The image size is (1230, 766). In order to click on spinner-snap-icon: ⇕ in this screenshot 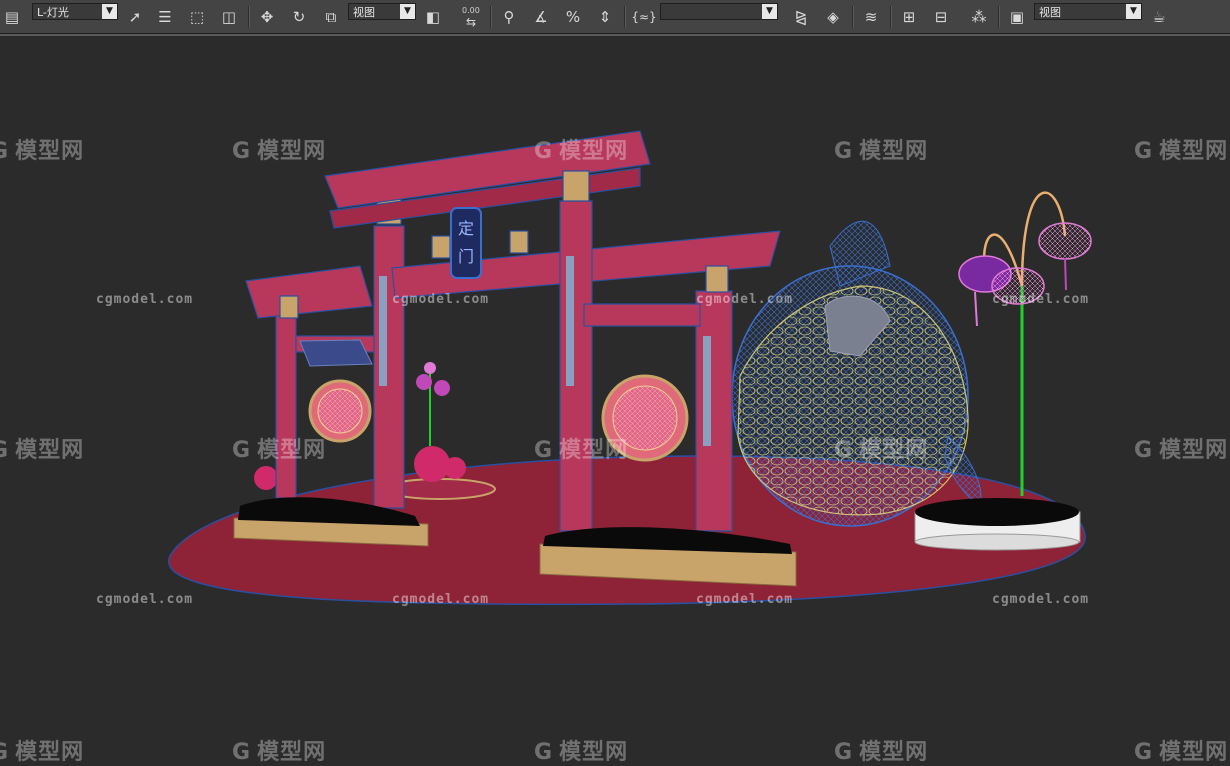, I will do `click(605, 17)`.